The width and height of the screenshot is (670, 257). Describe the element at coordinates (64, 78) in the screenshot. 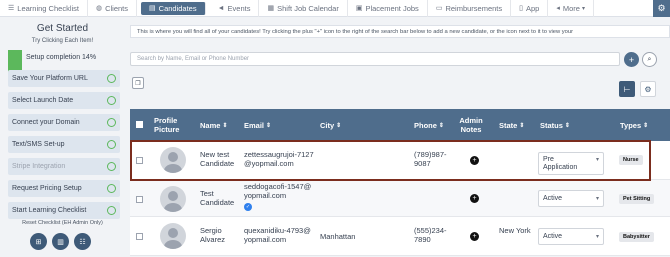

I see `step-save-platform-url: Save Your Platform URL` at that location.